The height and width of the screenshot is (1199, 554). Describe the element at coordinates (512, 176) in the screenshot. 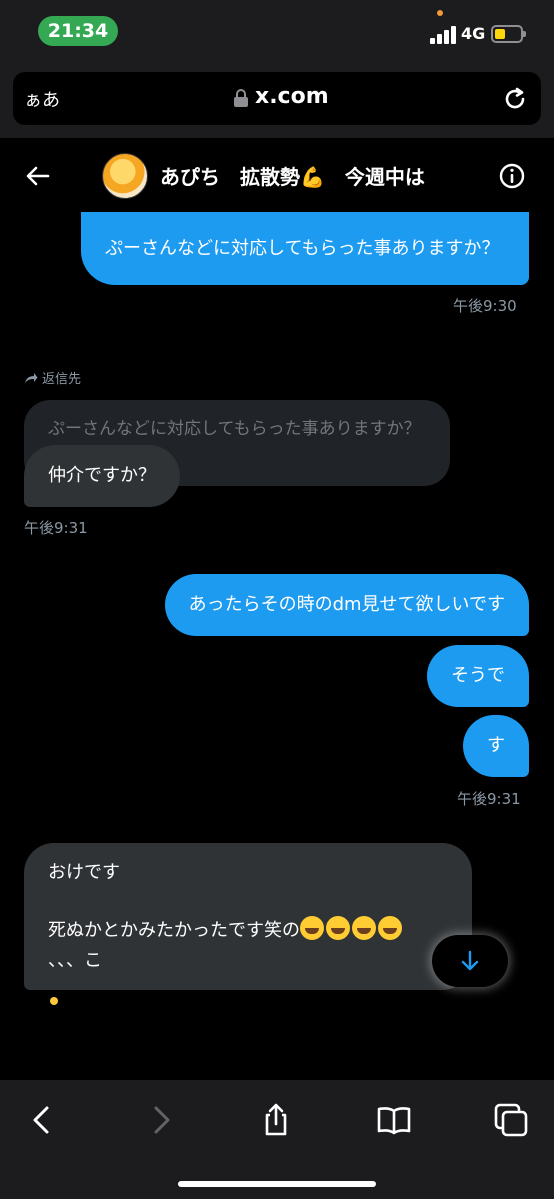

I see `info-icon` at that location.